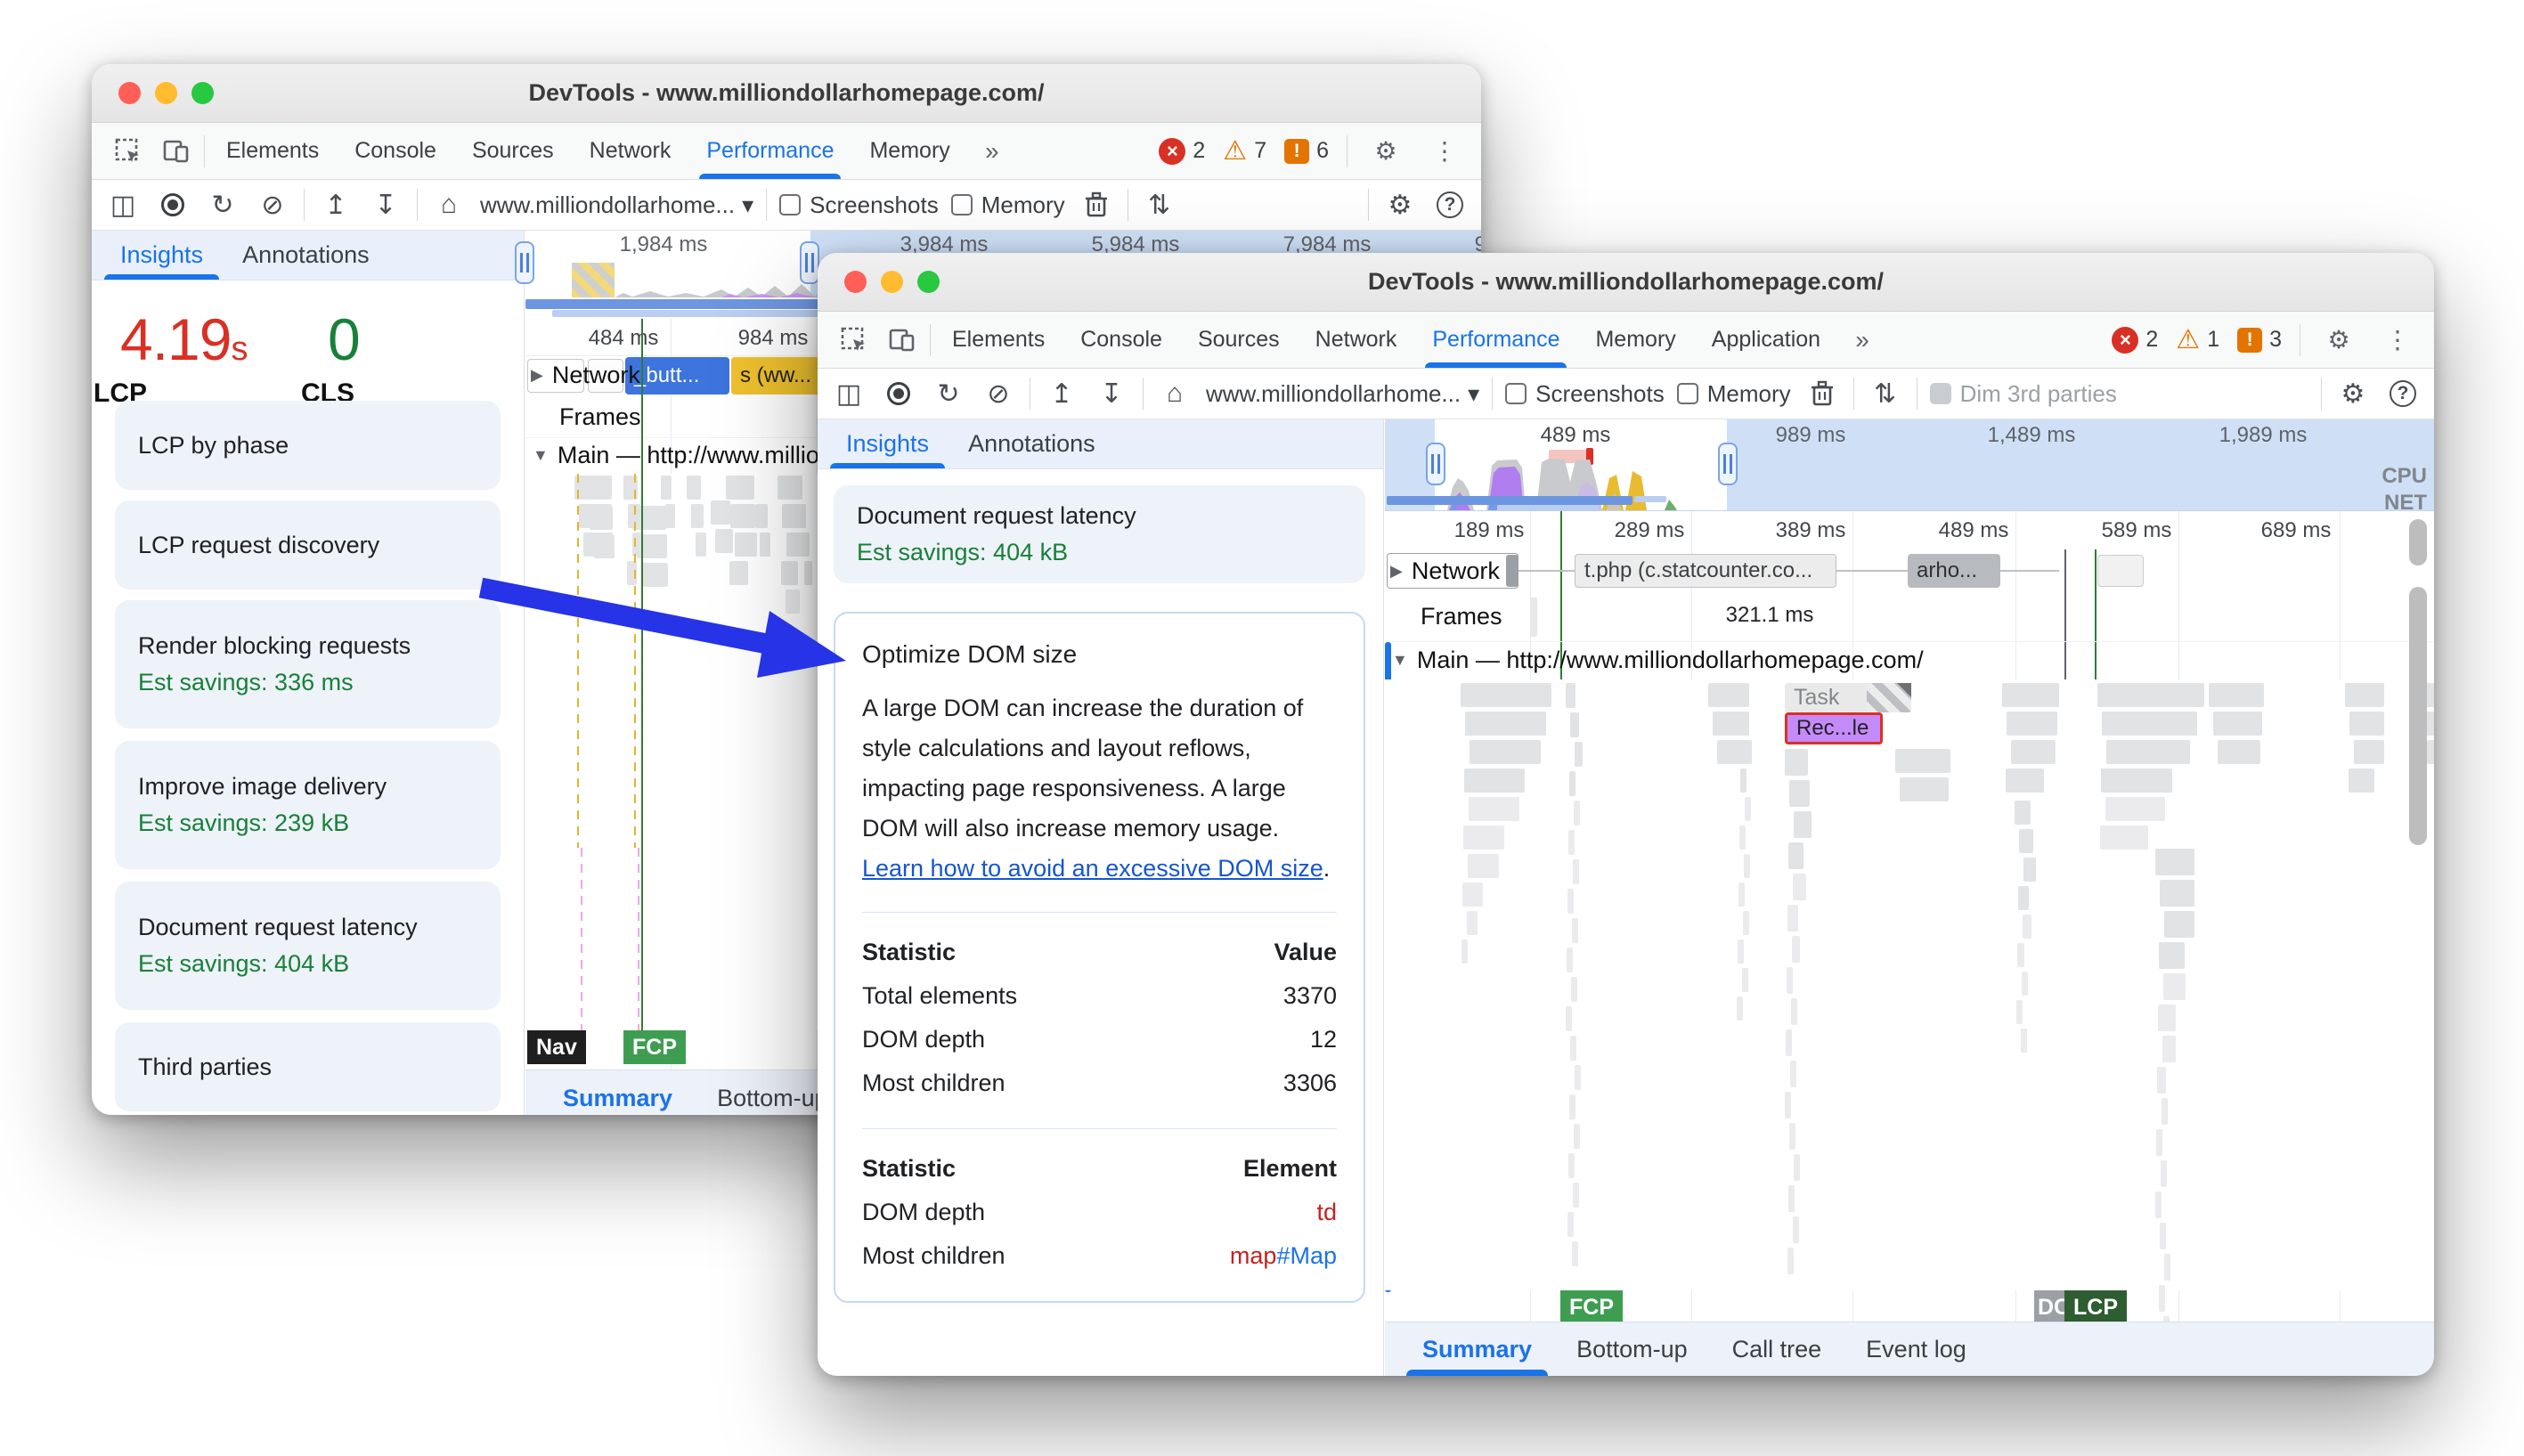 Image resolution: width=2524 pixels, height=1456 pixels. I want to click on close-window-button, so click(129, 93).